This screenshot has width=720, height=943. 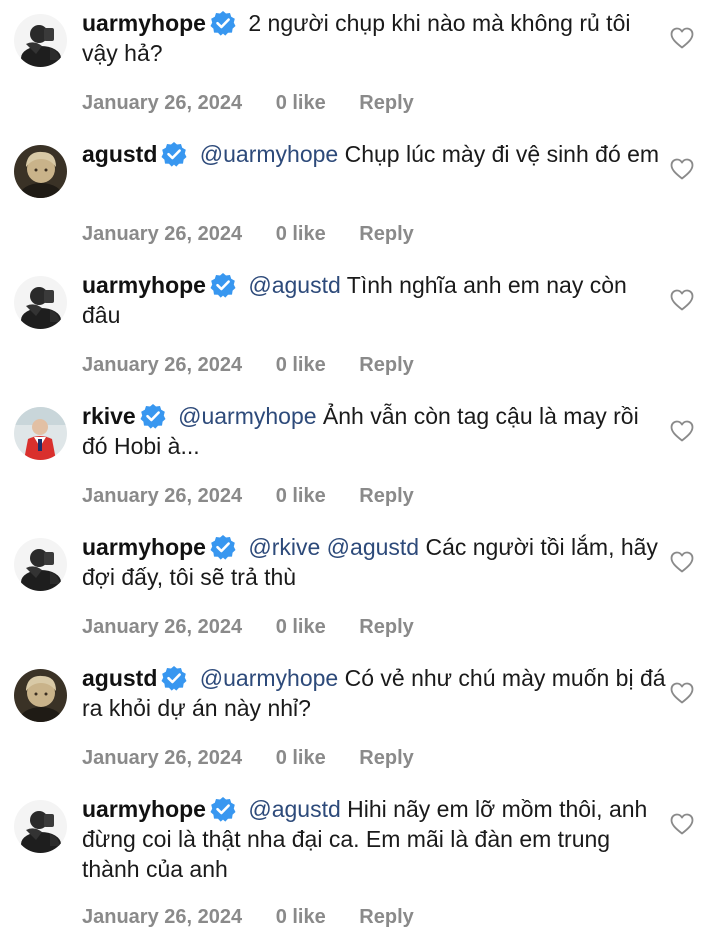 I want to click on comment-mention: @rkive @agustd, so click(x=333, y=547).